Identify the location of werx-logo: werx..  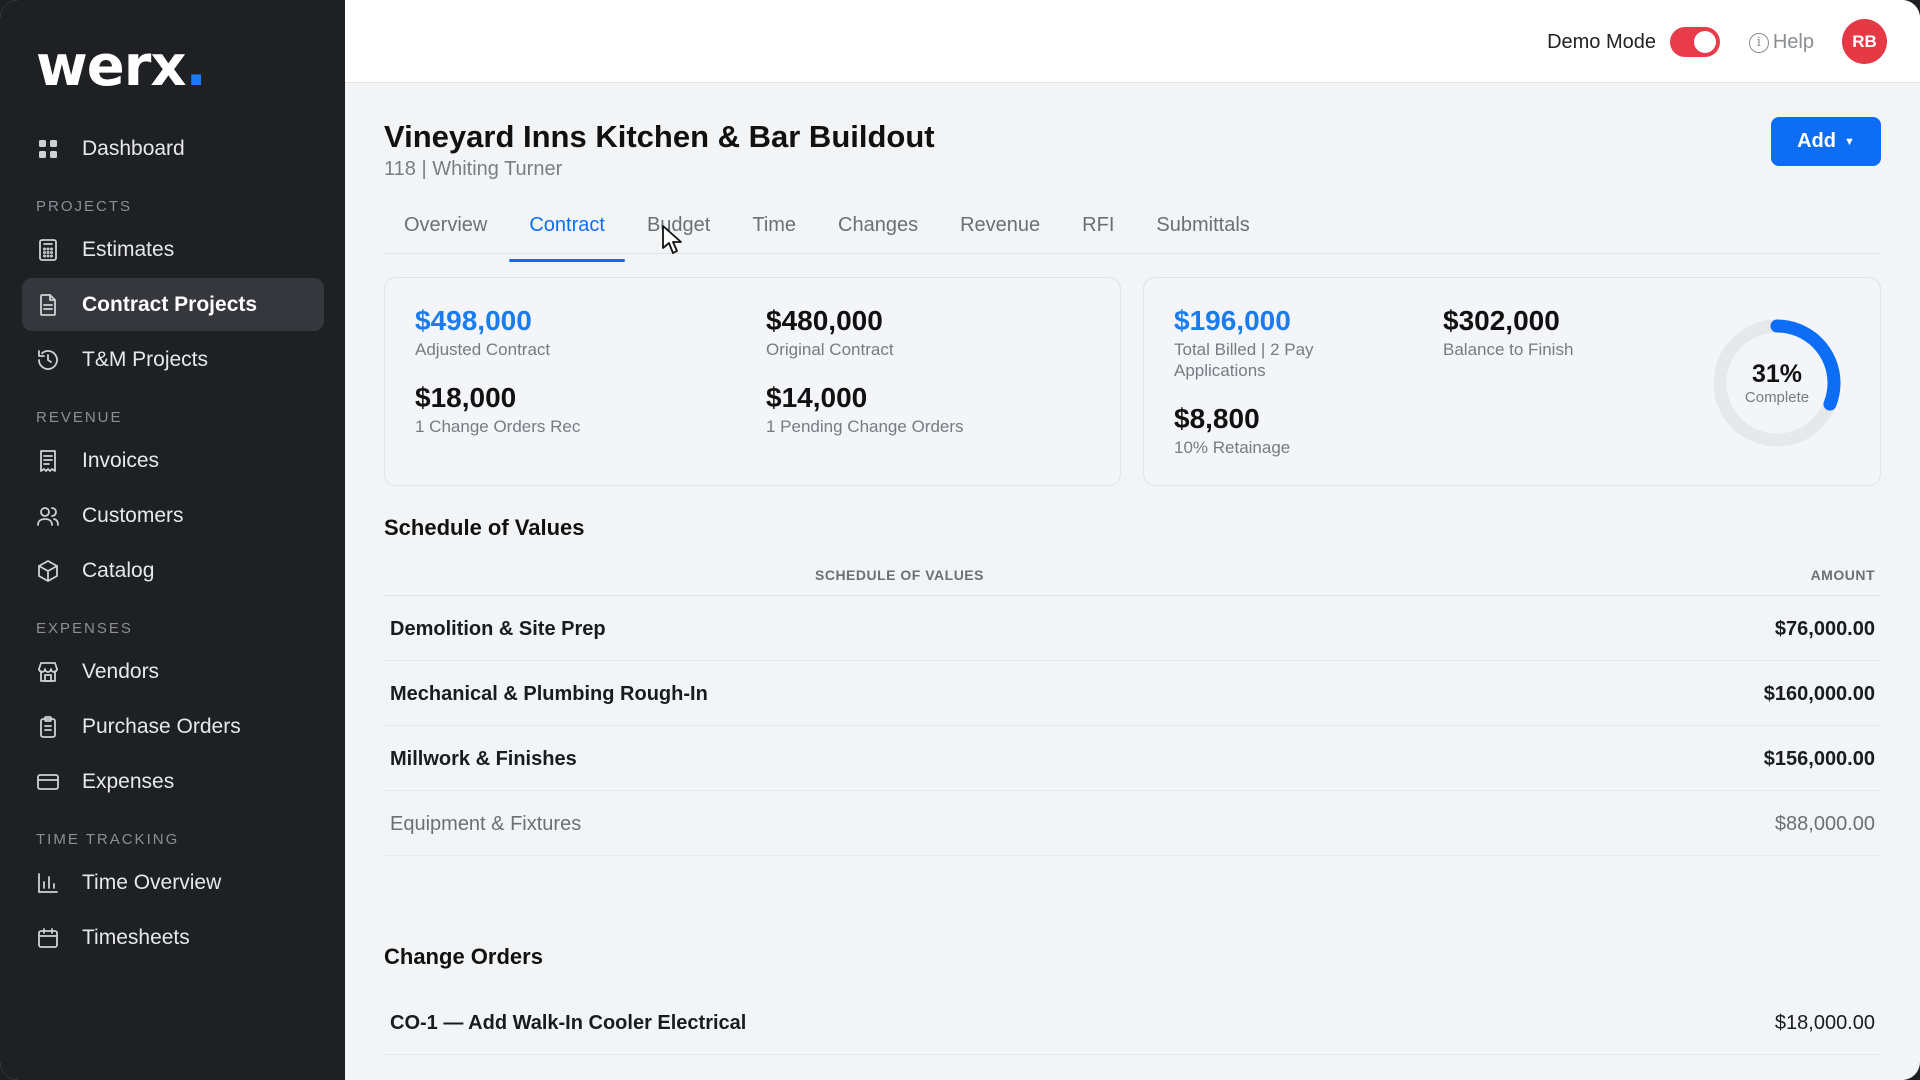
(121, 66).